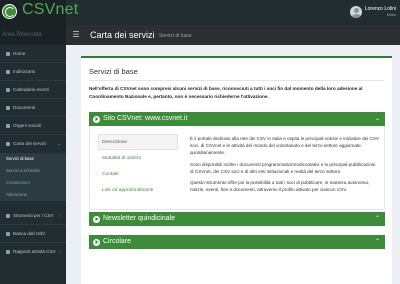 This screenshot has width=400, height=284. I want to click on sidebar-item-indirizzario: Indirizzario, so click(33, 72).